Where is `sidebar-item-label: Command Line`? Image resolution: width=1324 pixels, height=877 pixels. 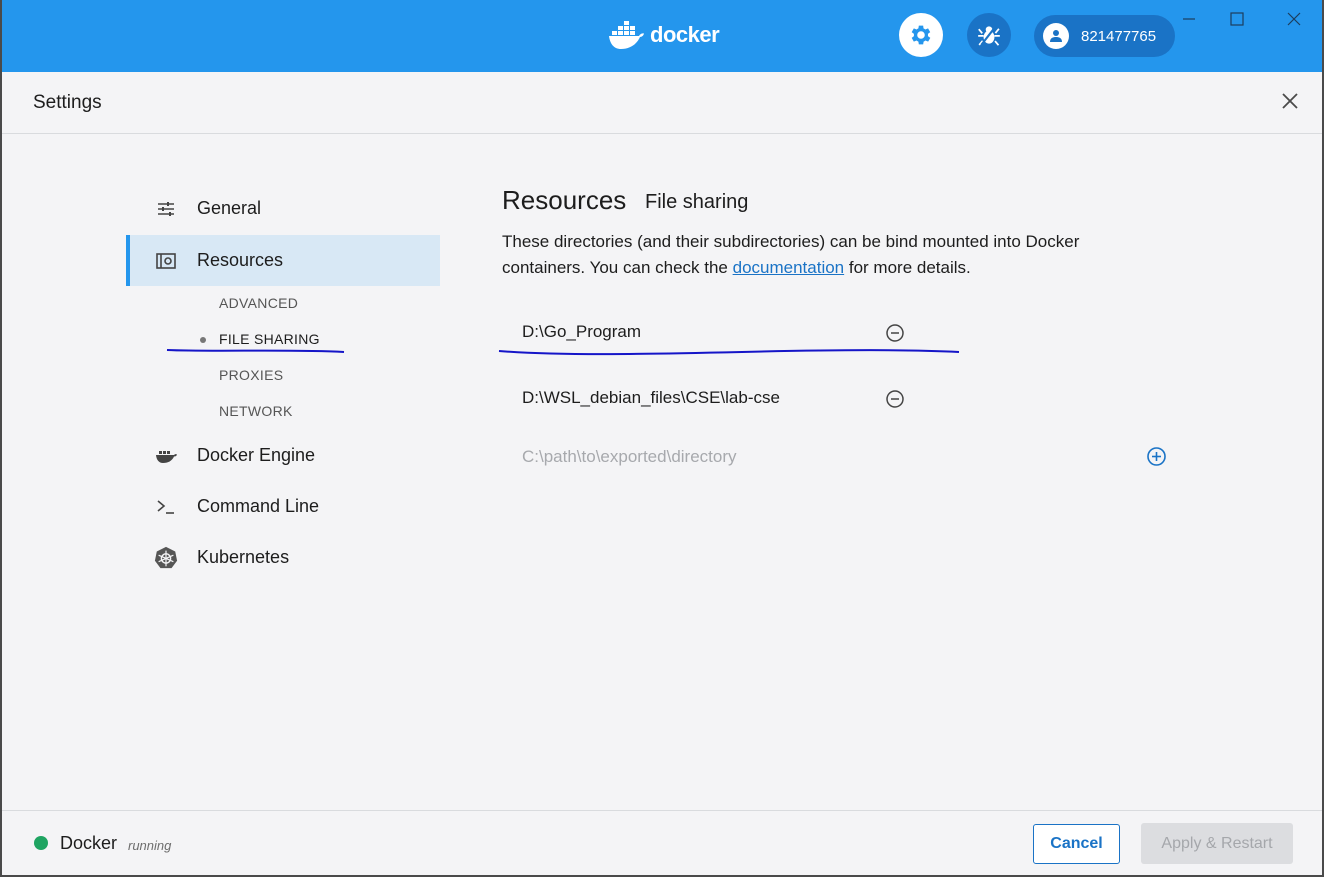 sidebar-item-label: Command Line is located at coordinates (258, 506).